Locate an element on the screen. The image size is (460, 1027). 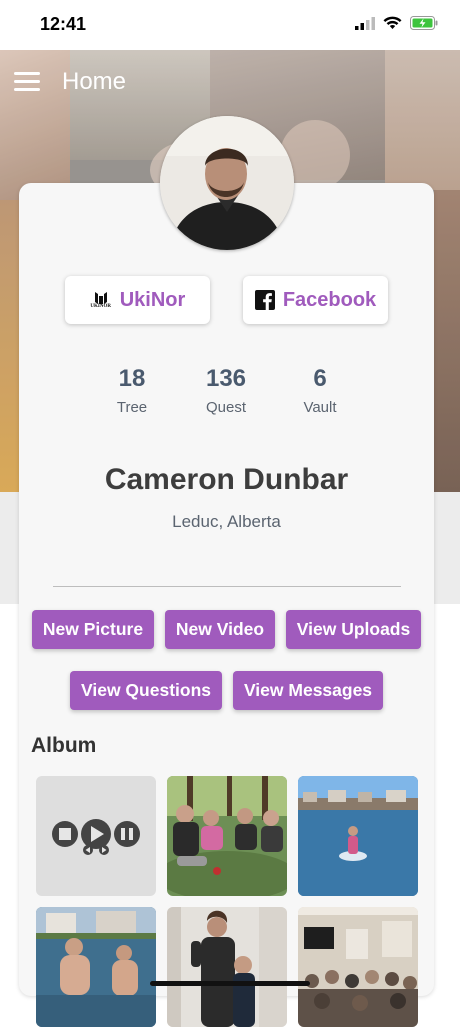
new-video-button: New Video is located at coordinates (220, 629).